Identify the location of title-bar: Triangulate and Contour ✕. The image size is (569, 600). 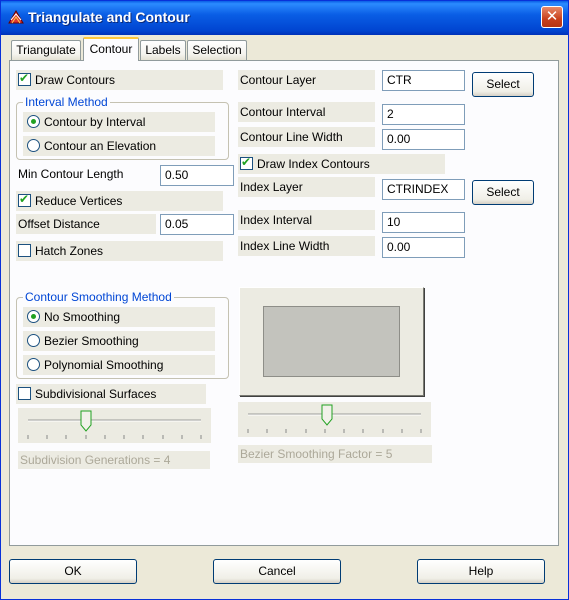
(284, 18).